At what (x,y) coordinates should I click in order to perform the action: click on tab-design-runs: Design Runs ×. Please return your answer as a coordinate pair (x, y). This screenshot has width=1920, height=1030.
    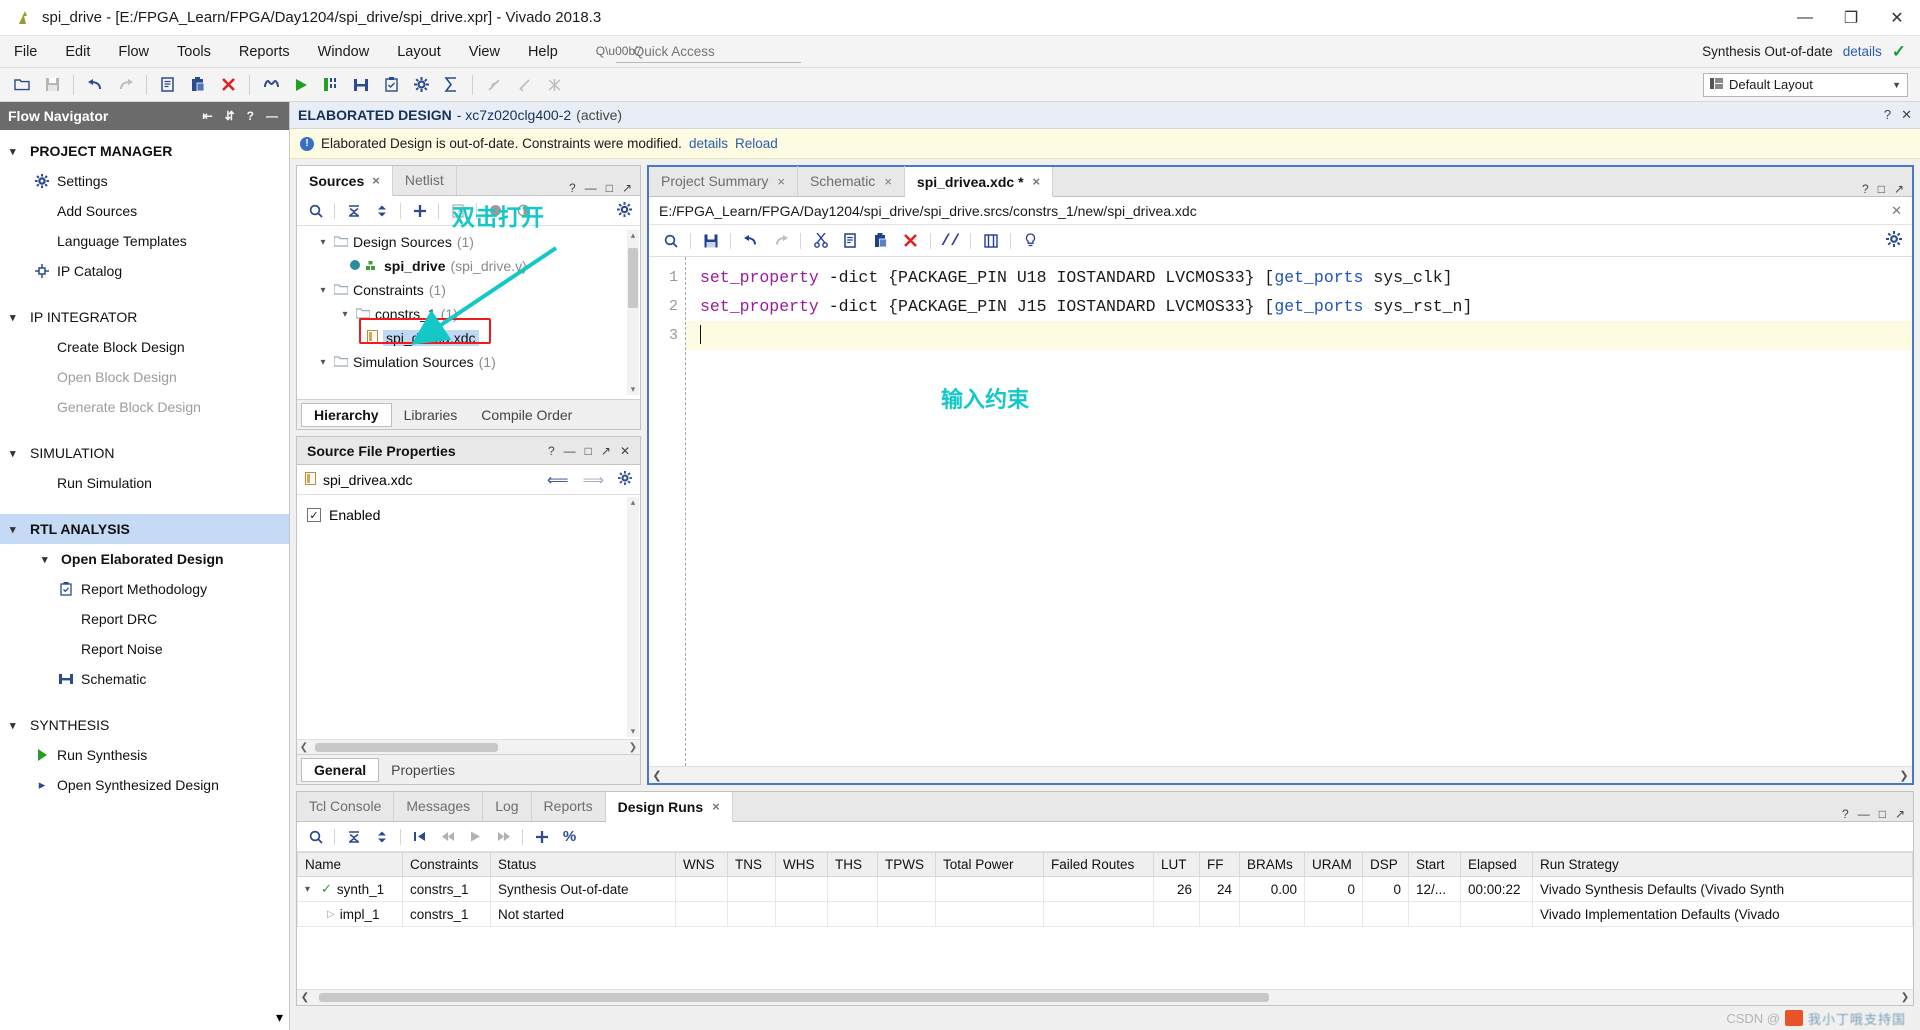
    Looking at the image, I should click on (669, 807).